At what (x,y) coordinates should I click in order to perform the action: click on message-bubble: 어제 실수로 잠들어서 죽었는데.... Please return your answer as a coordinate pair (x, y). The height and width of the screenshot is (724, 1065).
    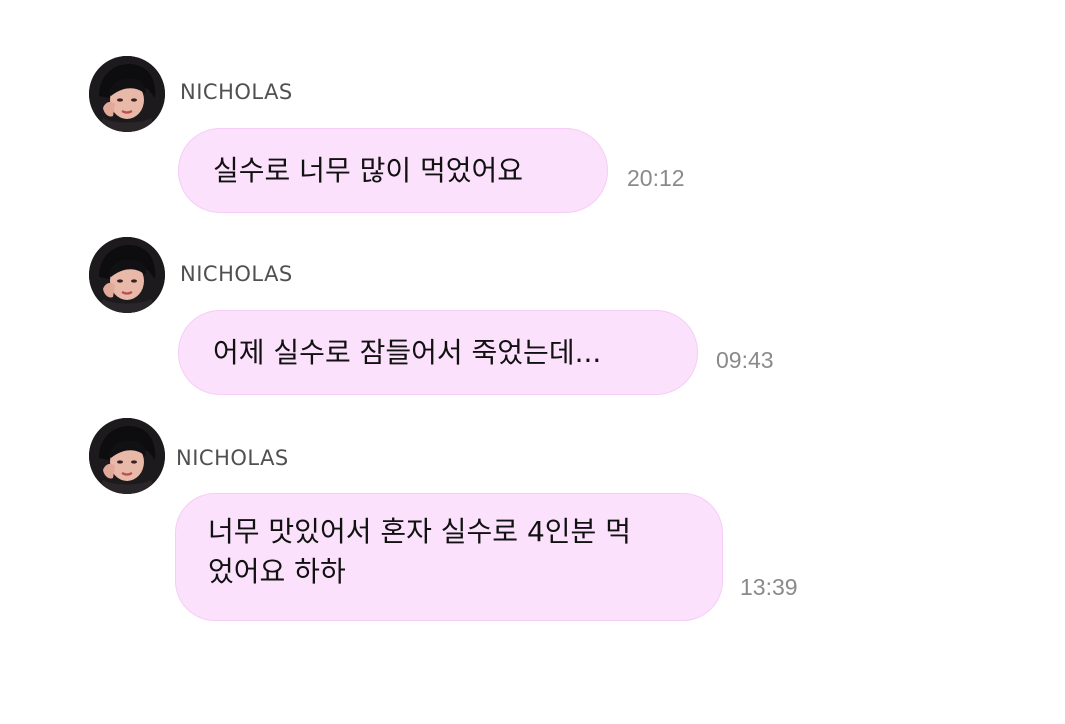
    Looking at the image, I should click on (438, 352).